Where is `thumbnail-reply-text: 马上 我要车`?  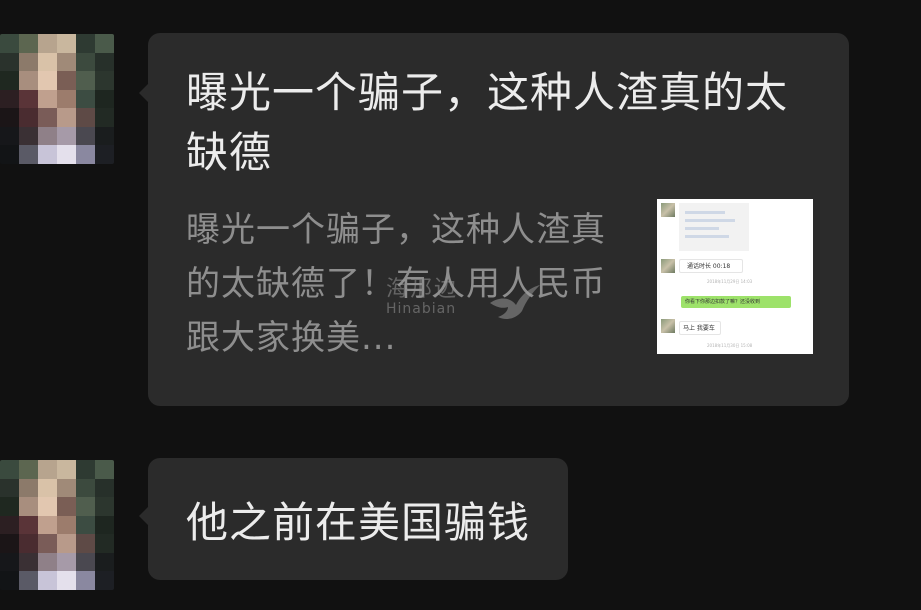
thumbnail-reply-text: 马上 我要车 is located at coordinates (699, 328).